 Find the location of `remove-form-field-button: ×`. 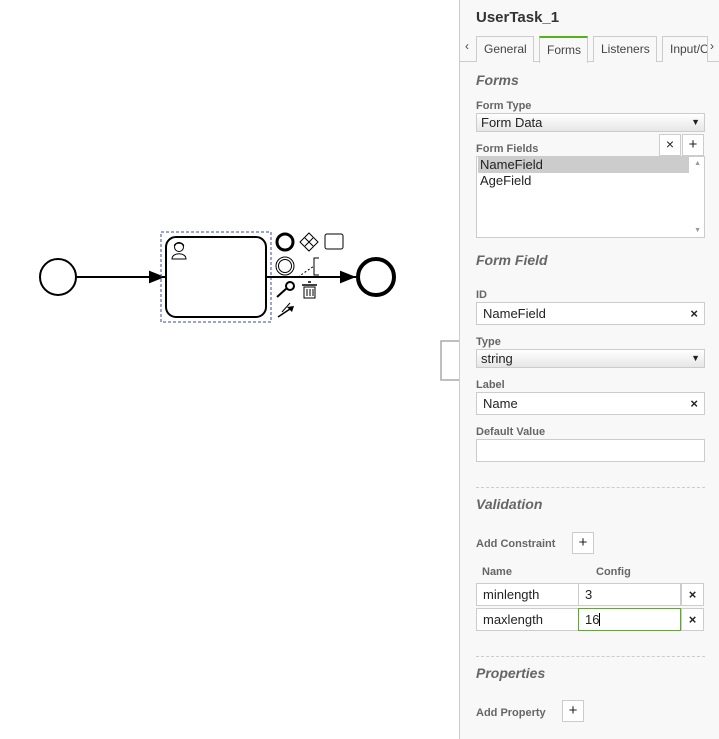

remove-form-field-button: × is located at coordinates (670, 145).